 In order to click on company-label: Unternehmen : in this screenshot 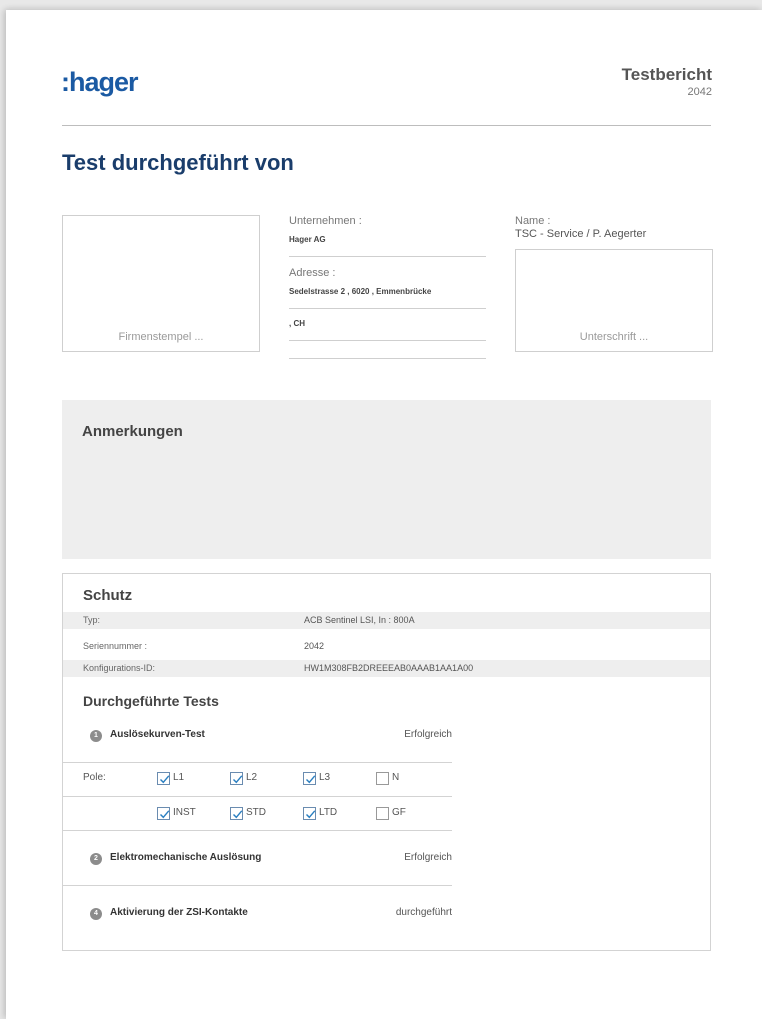, I will do `click(325, 221)`.